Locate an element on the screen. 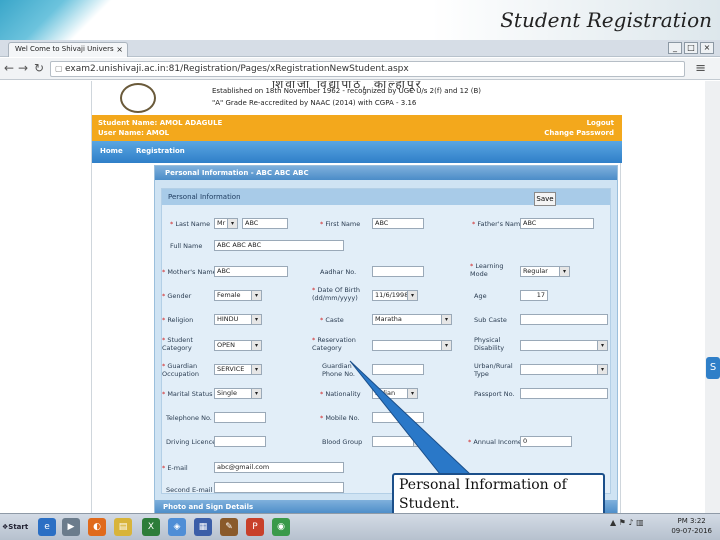 The image size is (720, 540). mothers-name-input: ABC is located at coordinates (251, 271).